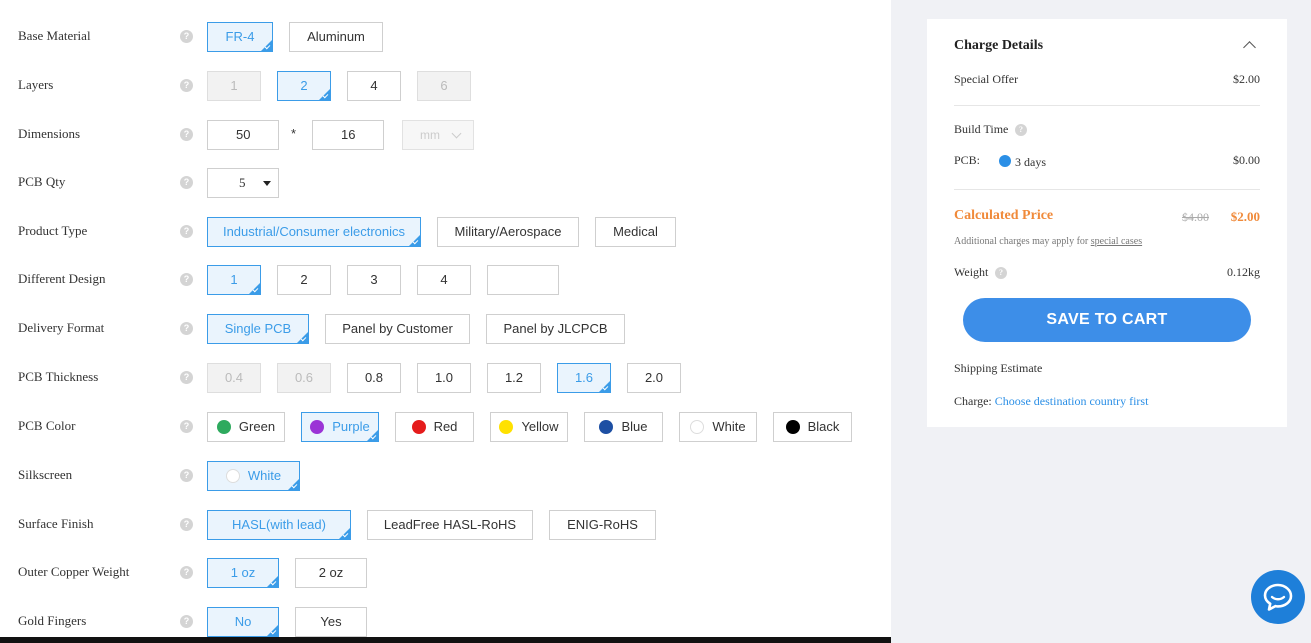 The height and width of the screenshot is (643, 1311). Describe the element at coordinates (438, 135) in the screenshot. I see `unit-select: mm` at that location.